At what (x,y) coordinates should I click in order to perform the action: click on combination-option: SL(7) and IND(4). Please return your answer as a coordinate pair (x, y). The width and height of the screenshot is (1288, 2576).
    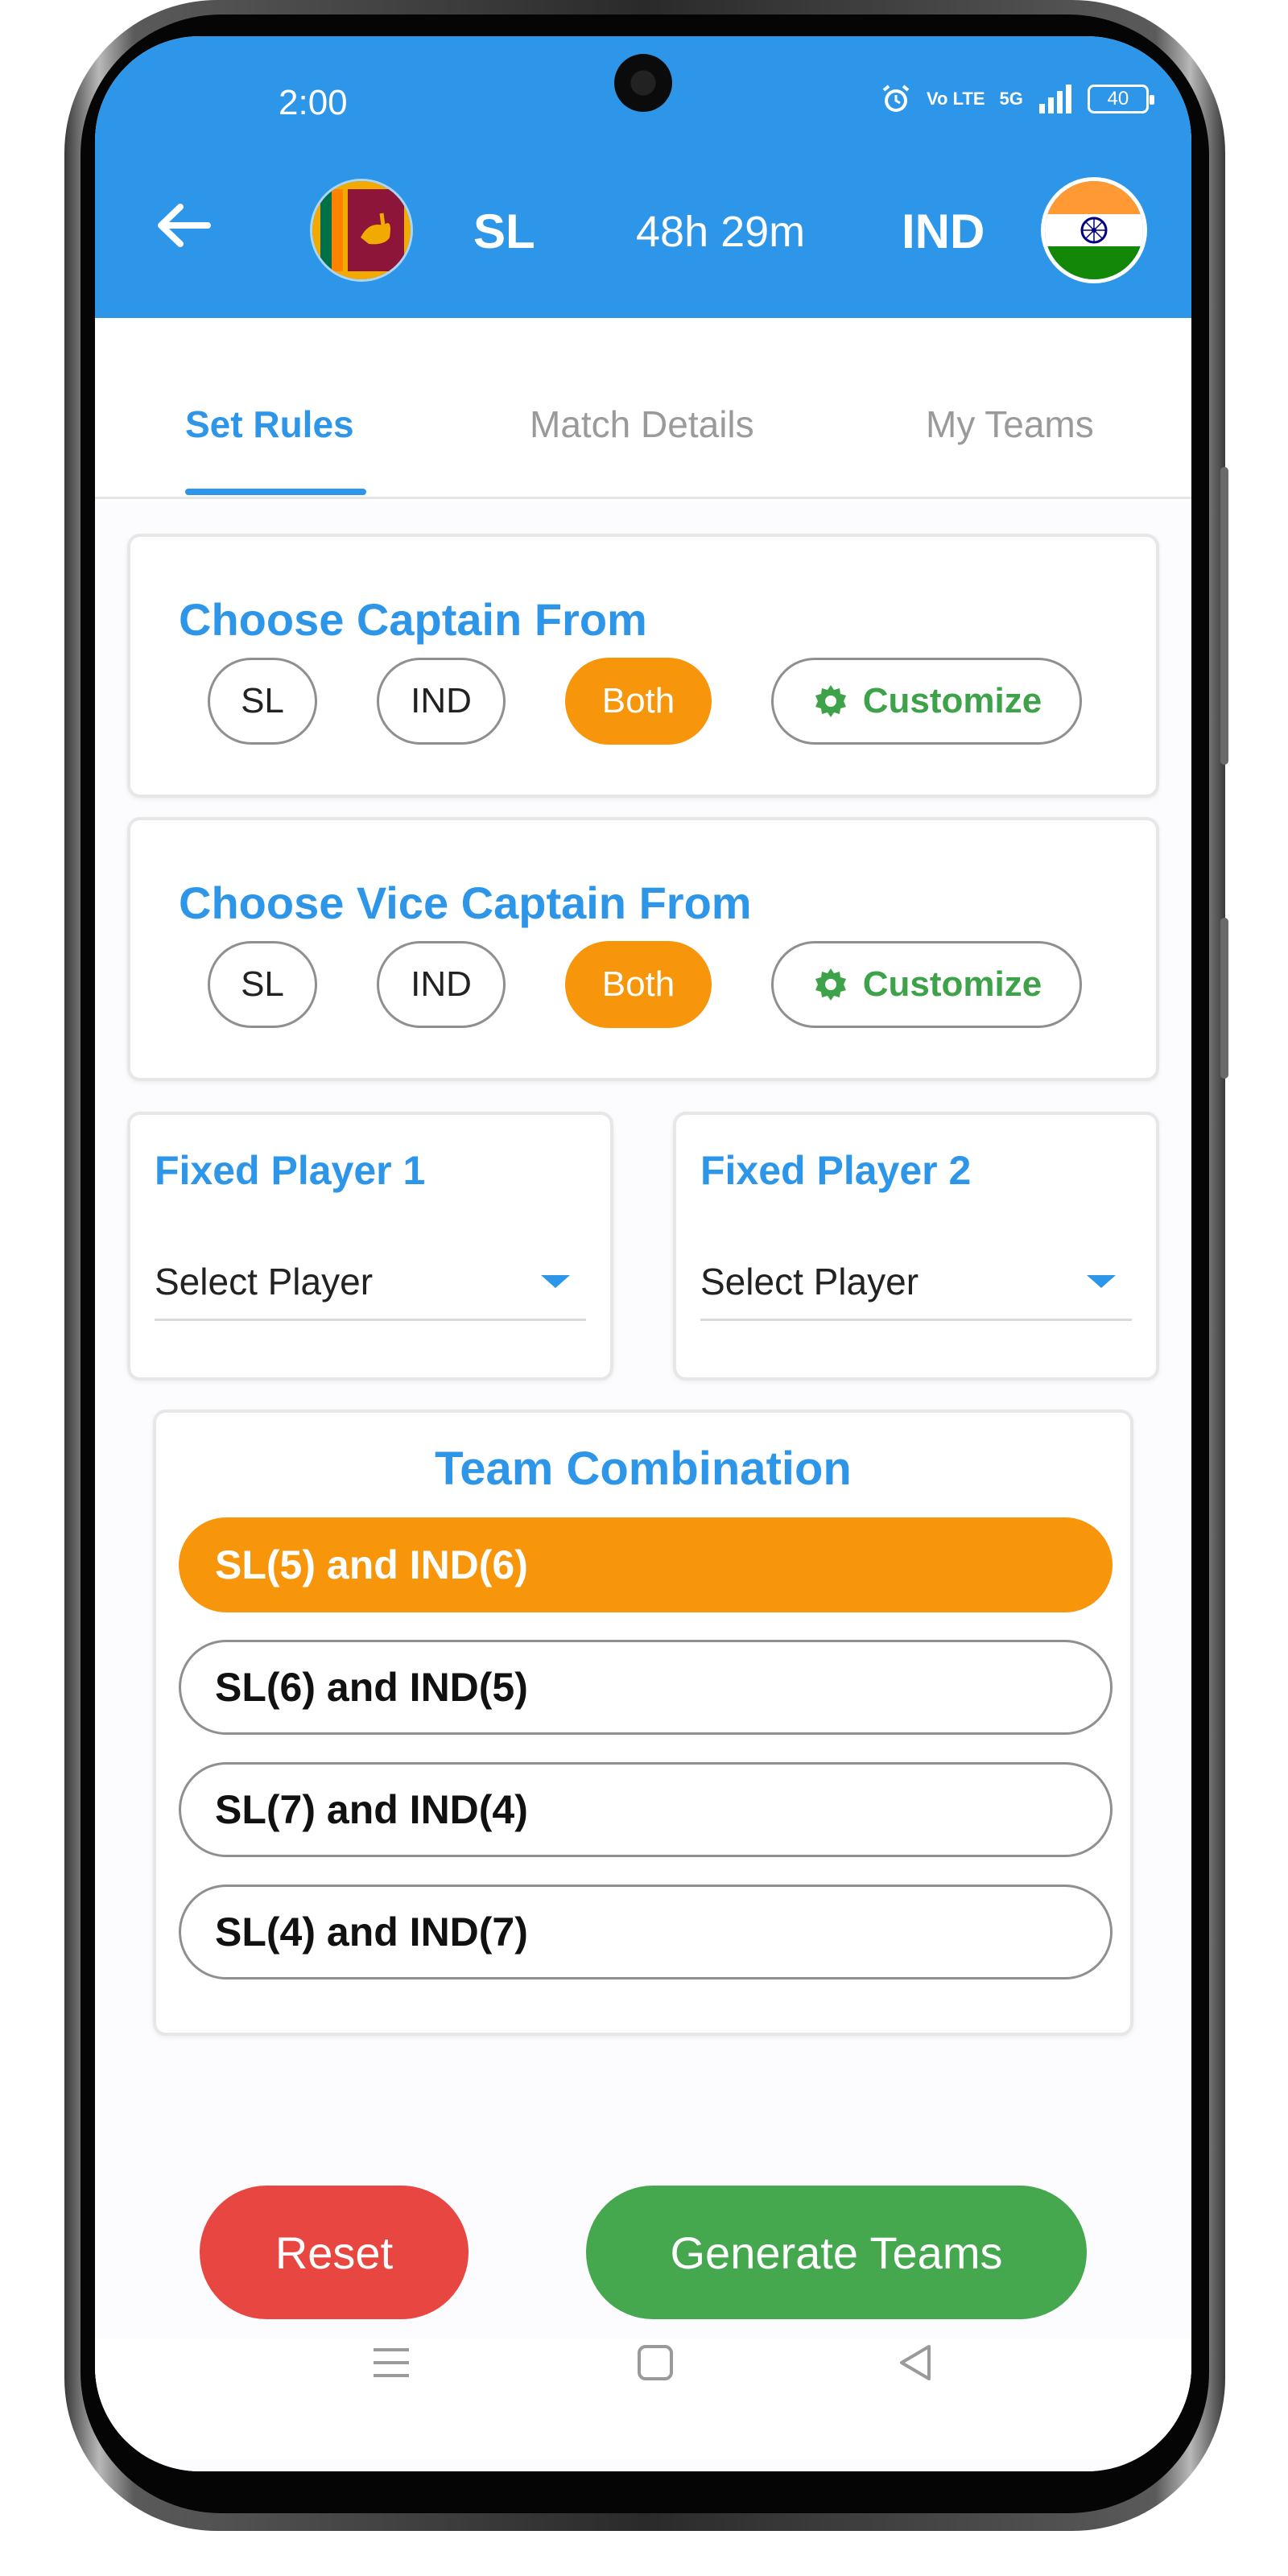
    Looking at the image, I should click on (646, 1809).